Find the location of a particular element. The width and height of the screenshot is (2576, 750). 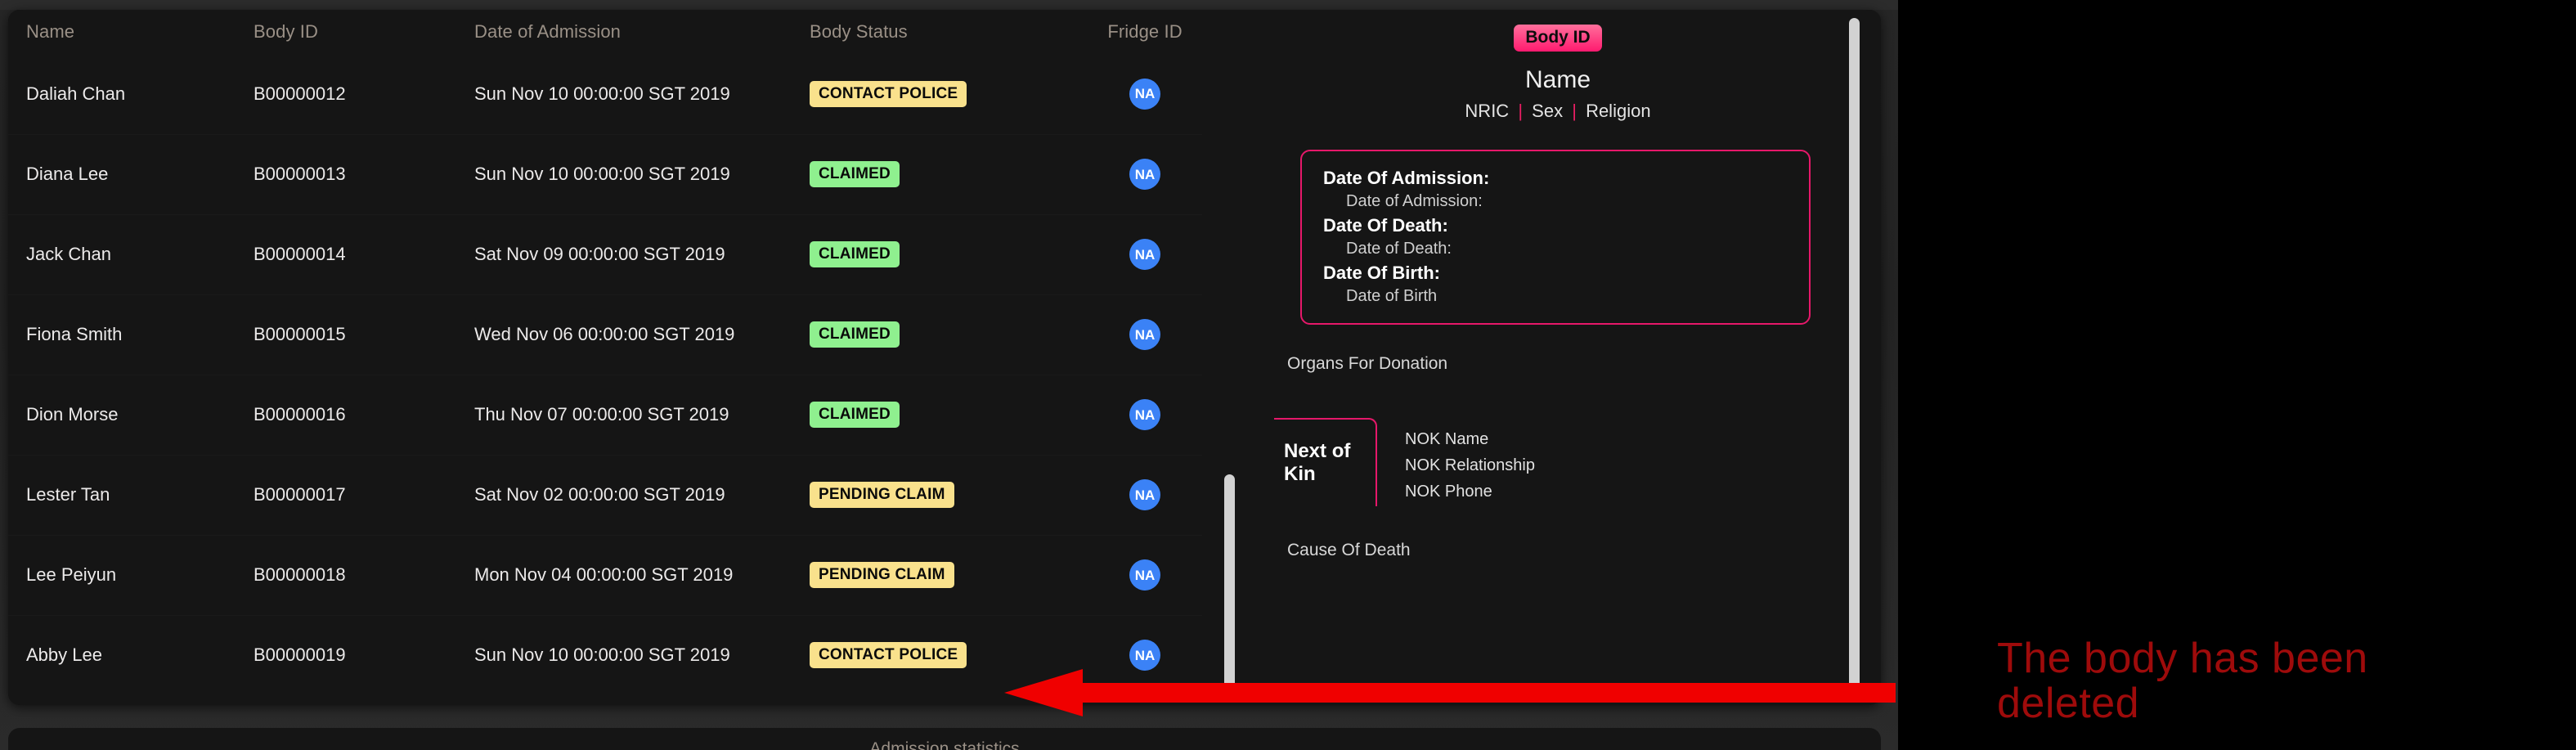

date-of-death-value: Date of Death: is located at coordinates (1399, 249).